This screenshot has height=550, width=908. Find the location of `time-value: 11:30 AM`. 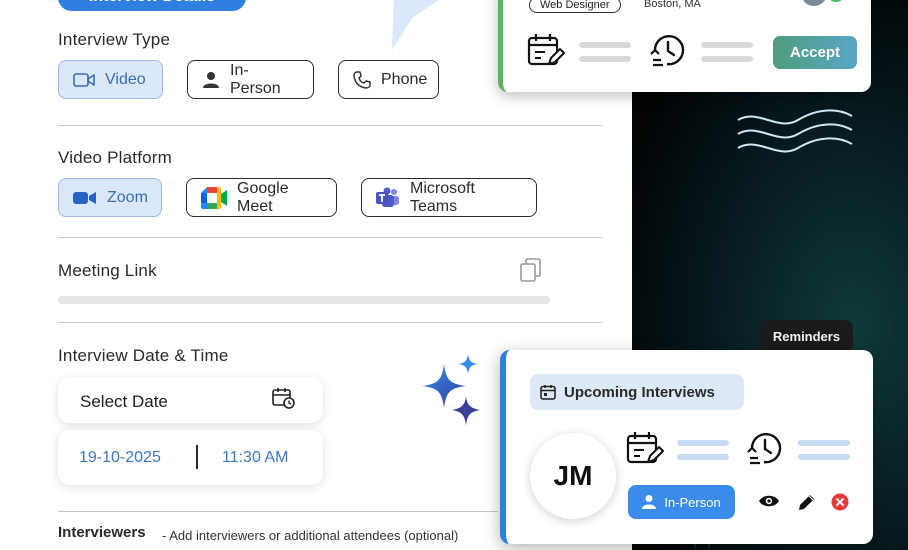

time-value: 11:30 AM is located at coordinates (255, 457).